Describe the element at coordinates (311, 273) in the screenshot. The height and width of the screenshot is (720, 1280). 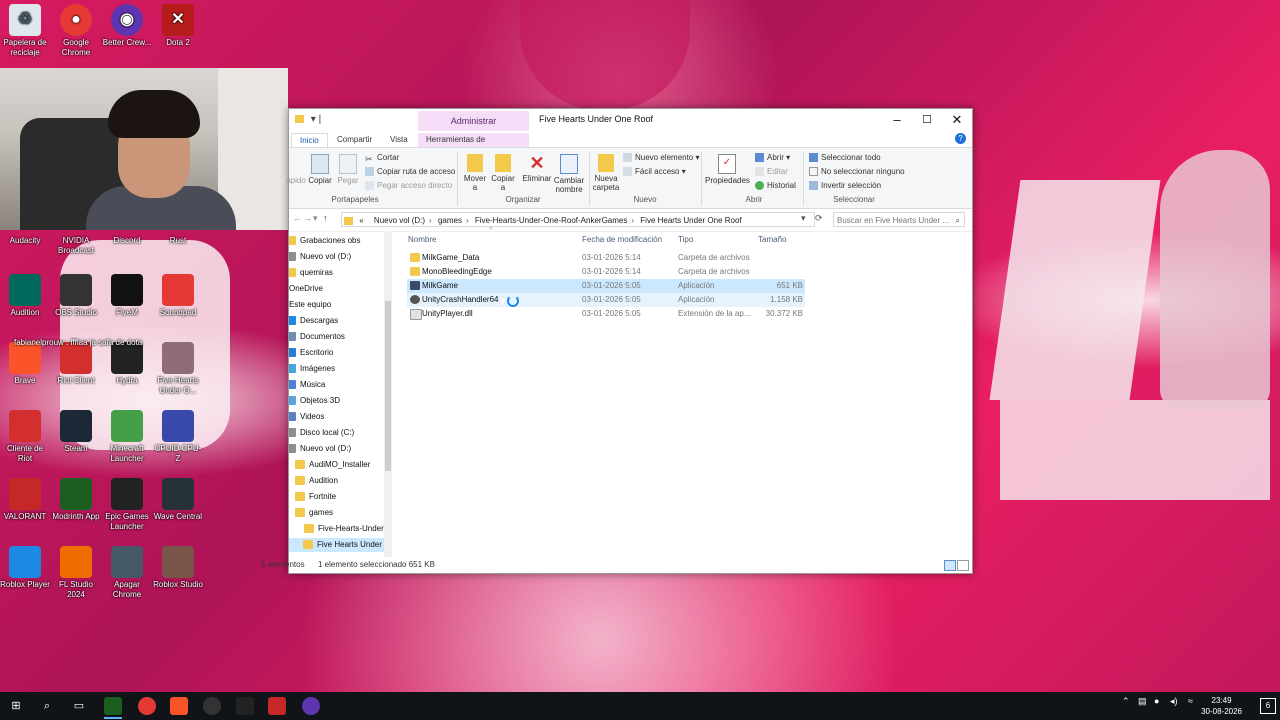
I see `nav-item: quemiras` at that location.